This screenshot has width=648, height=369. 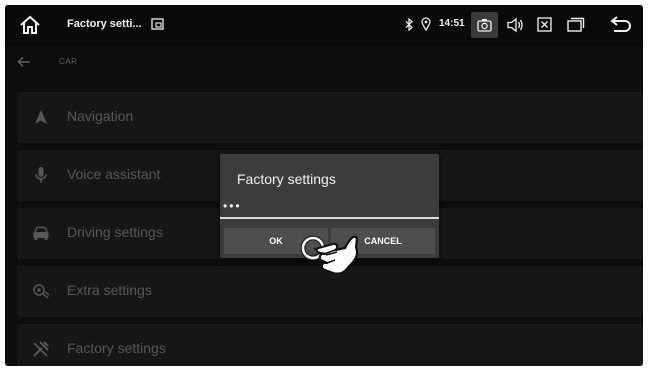 I want to click on back-icon, so click(x=621, y=24).